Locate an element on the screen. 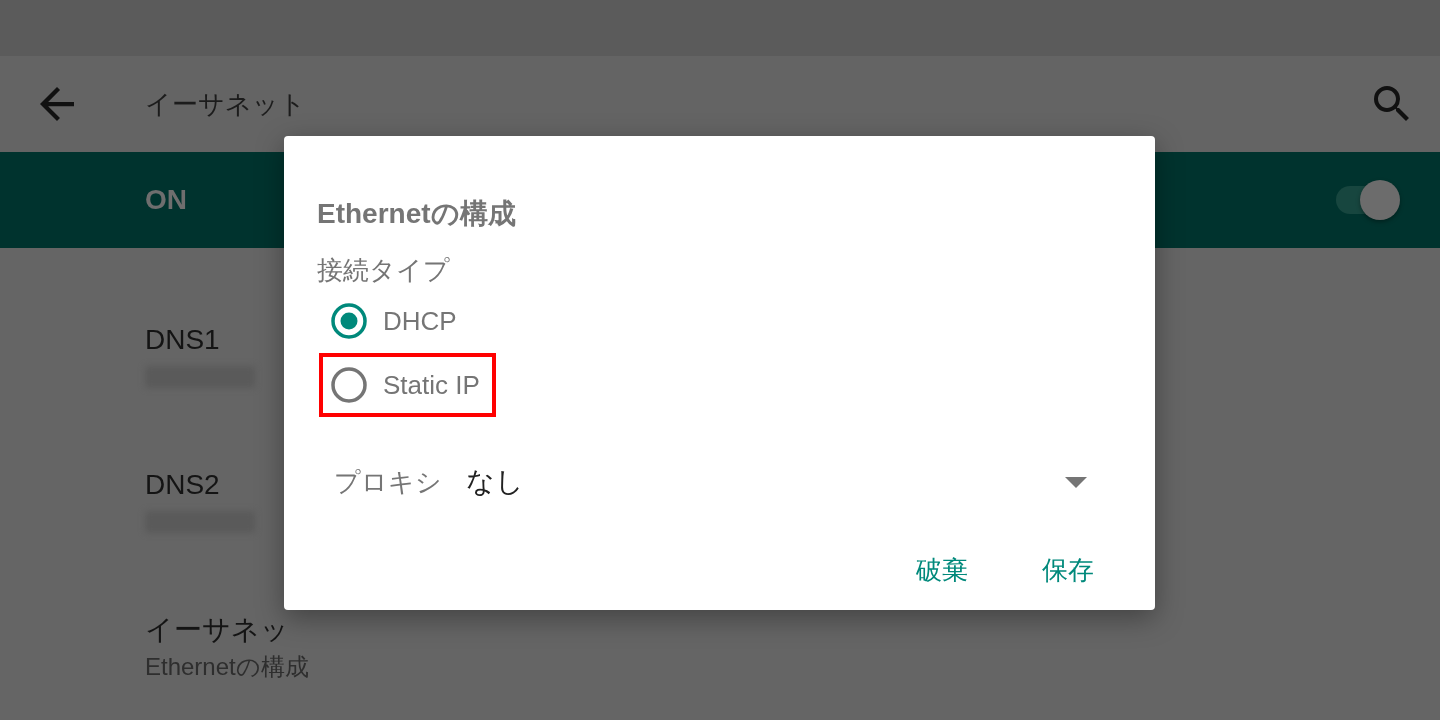  dialog-title: Ethernetの構成 is located at coordinates (416, 214).